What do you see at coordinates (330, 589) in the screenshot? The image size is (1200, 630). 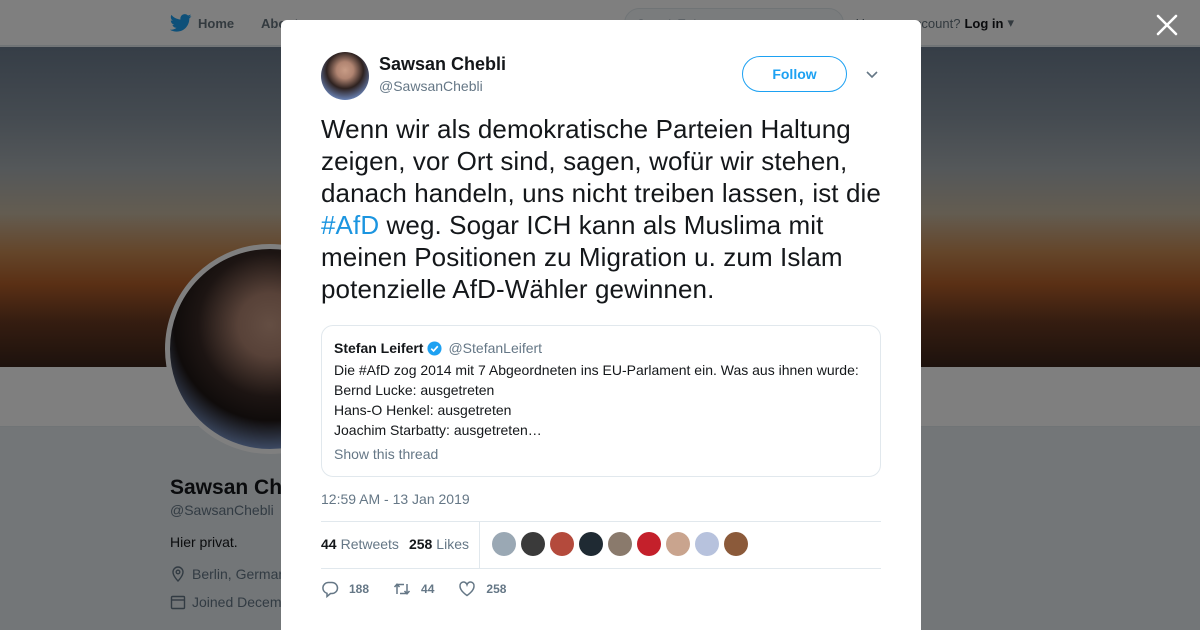 I see `reply-icon` at bounding box center [330, 589].